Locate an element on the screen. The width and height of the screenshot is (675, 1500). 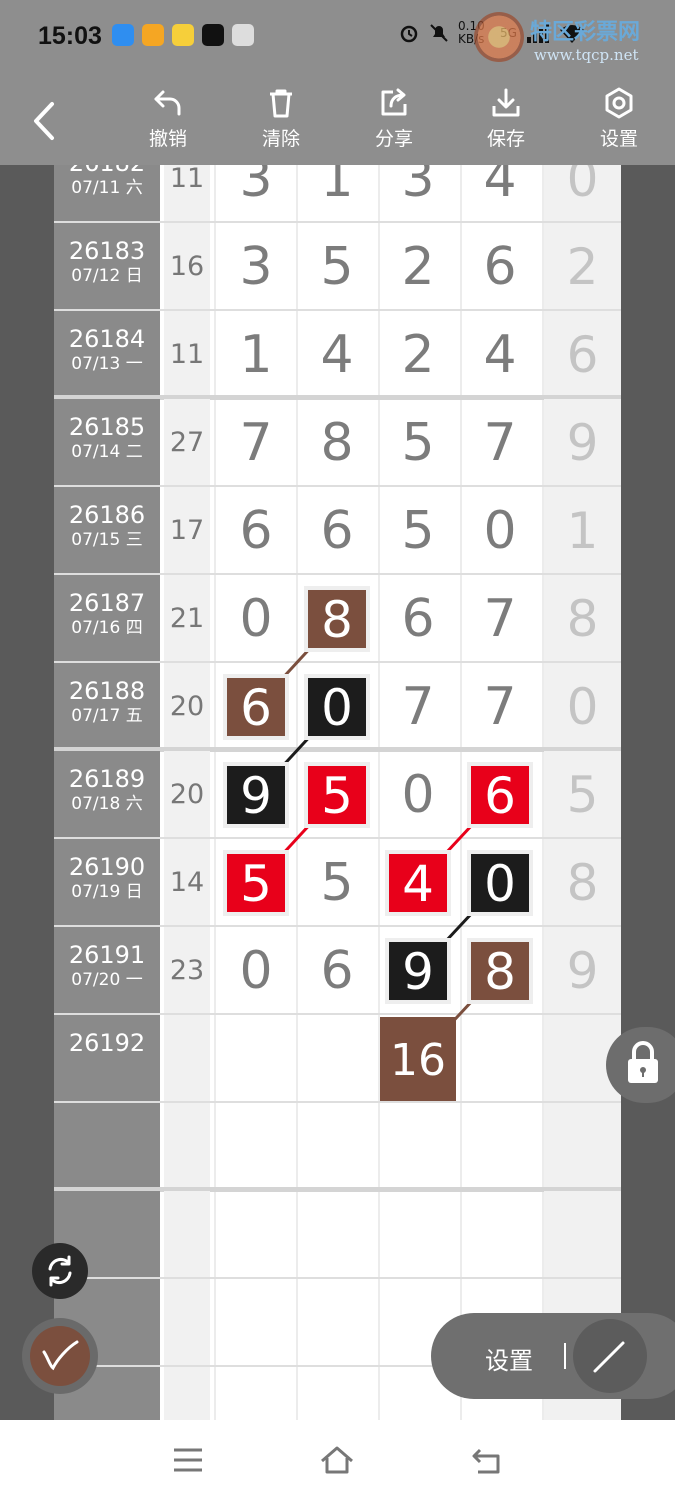
sum-cell: 20 is located at coordinates (187, 794).